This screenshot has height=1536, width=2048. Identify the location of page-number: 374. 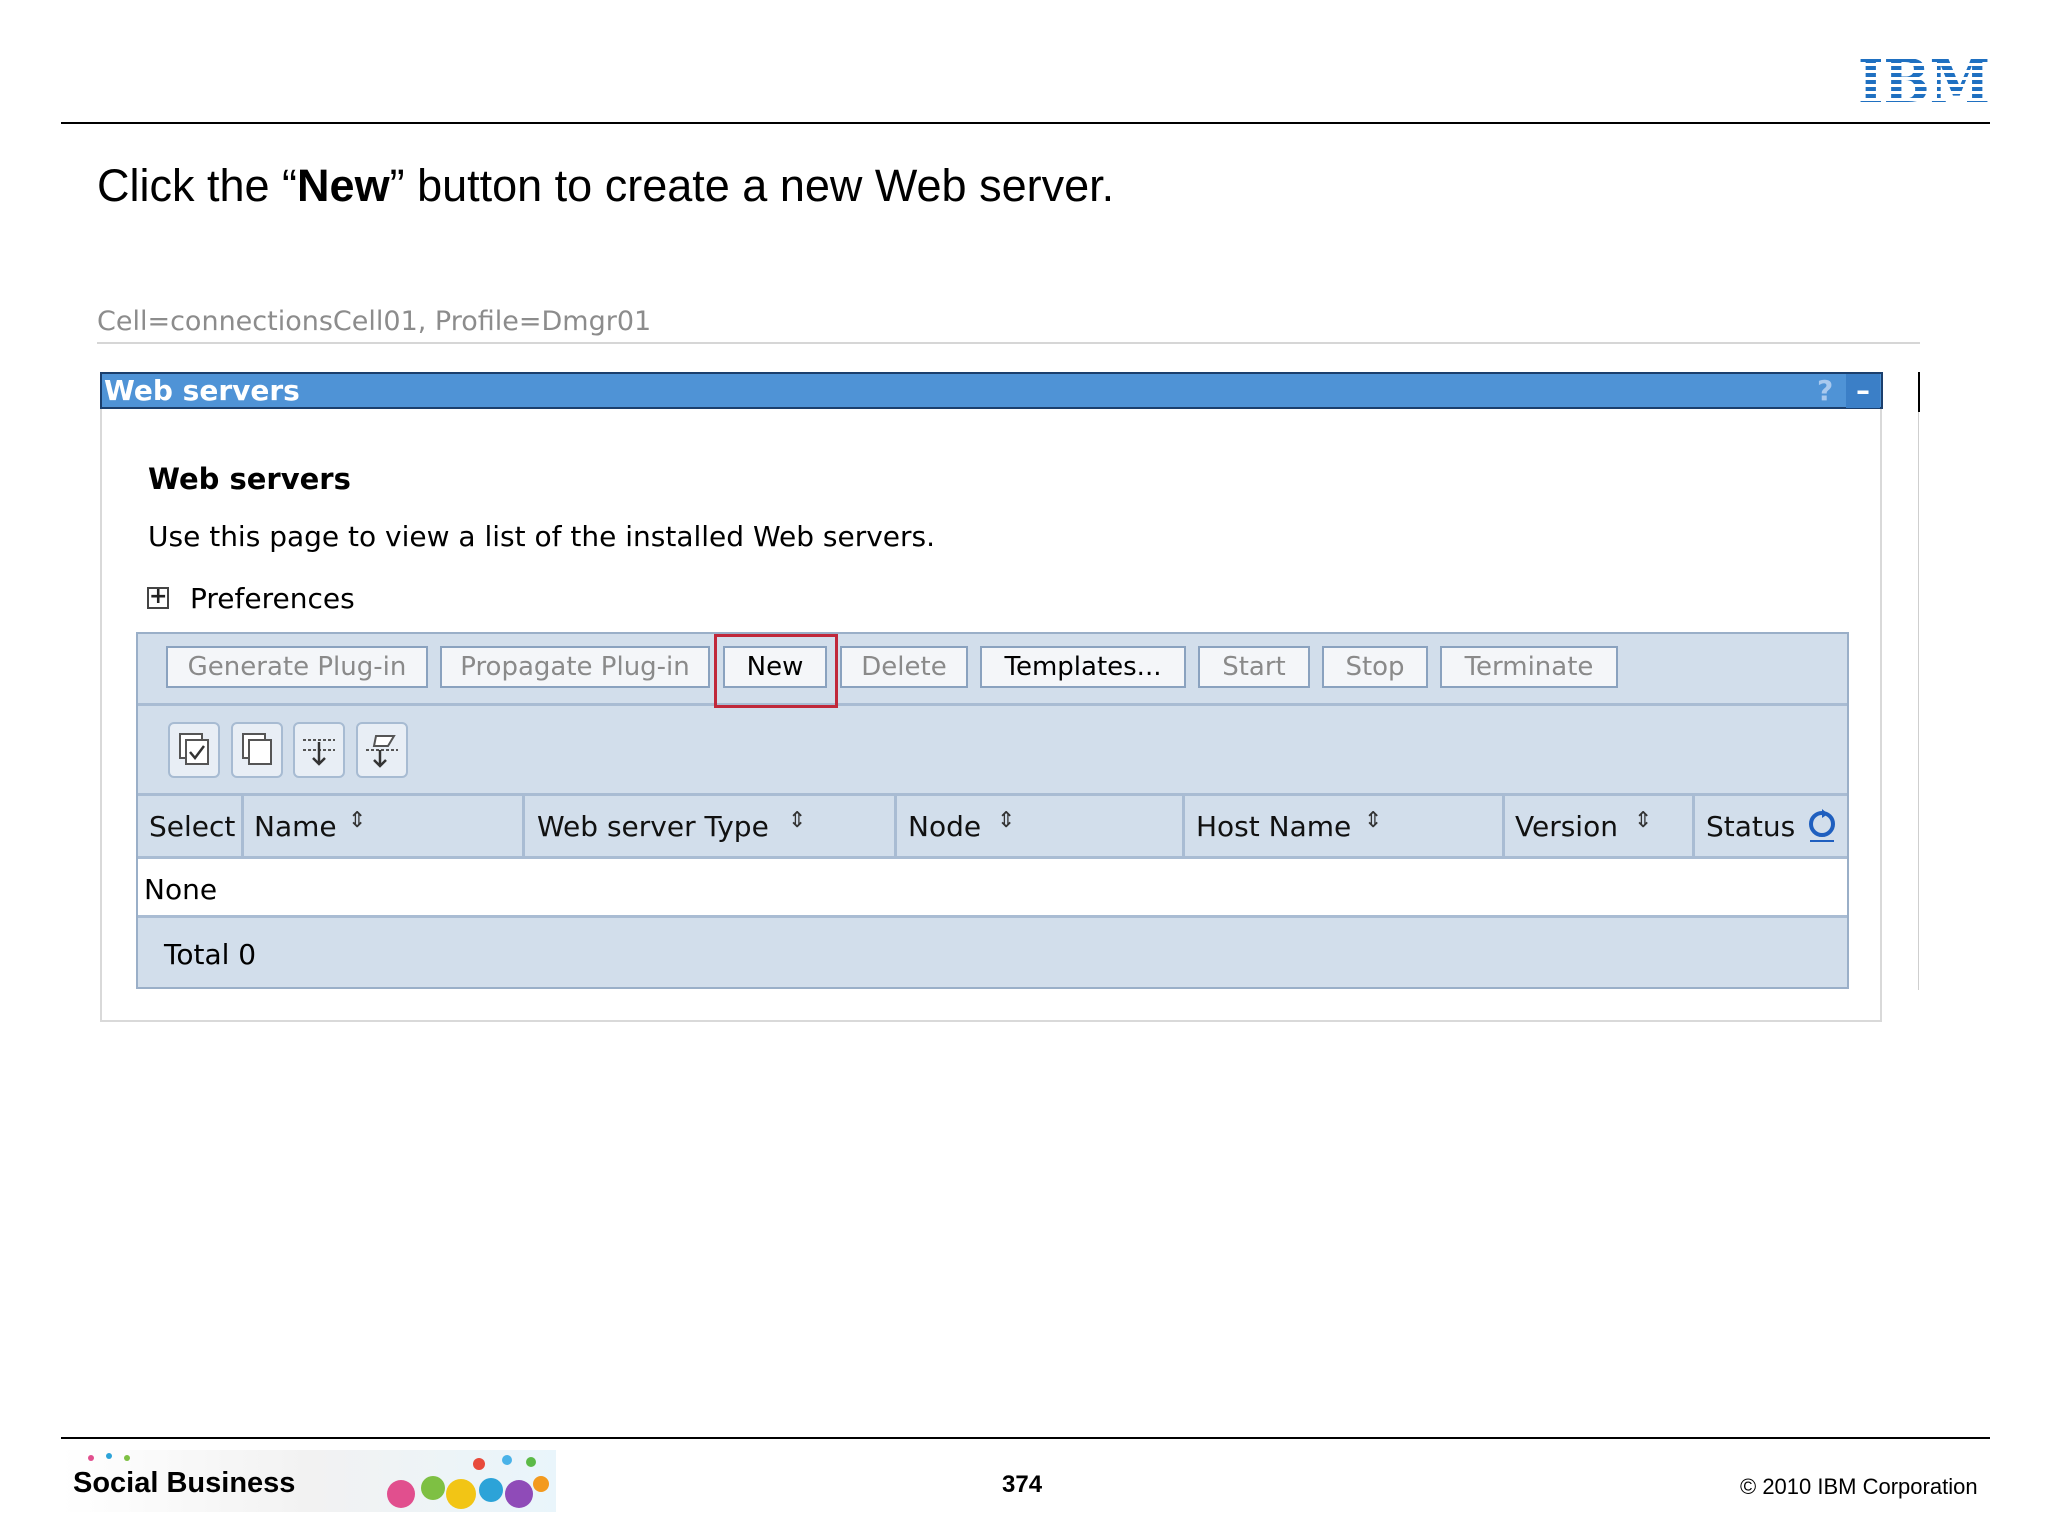
(1022, 1484).